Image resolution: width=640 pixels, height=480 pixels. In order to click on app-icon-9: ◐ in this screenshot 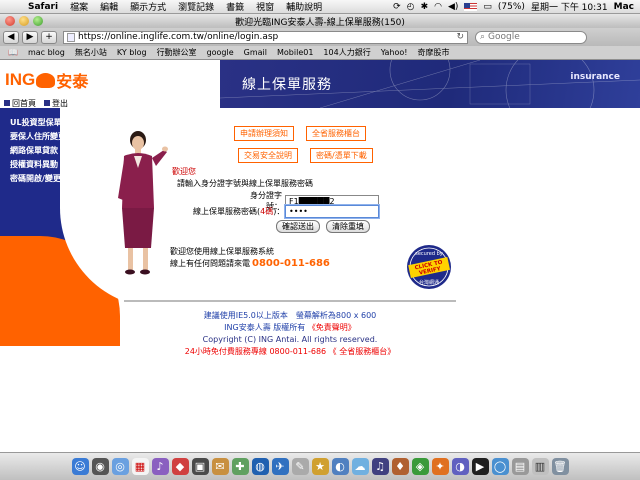, I will do `click(340, 466)`.